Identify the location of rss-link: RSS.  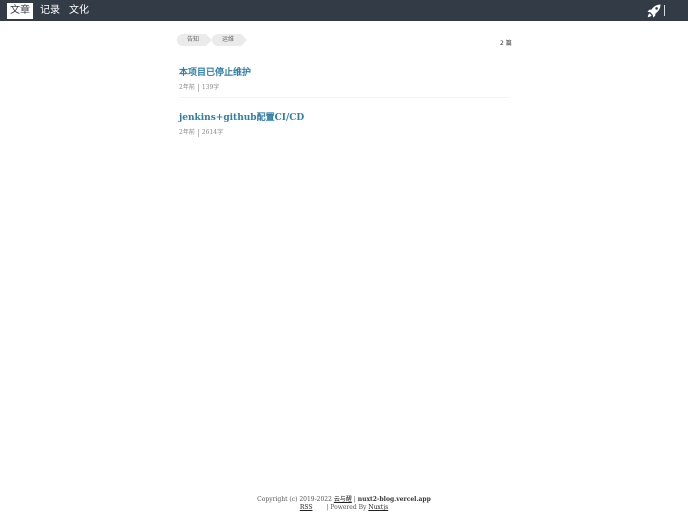
(306, 507).